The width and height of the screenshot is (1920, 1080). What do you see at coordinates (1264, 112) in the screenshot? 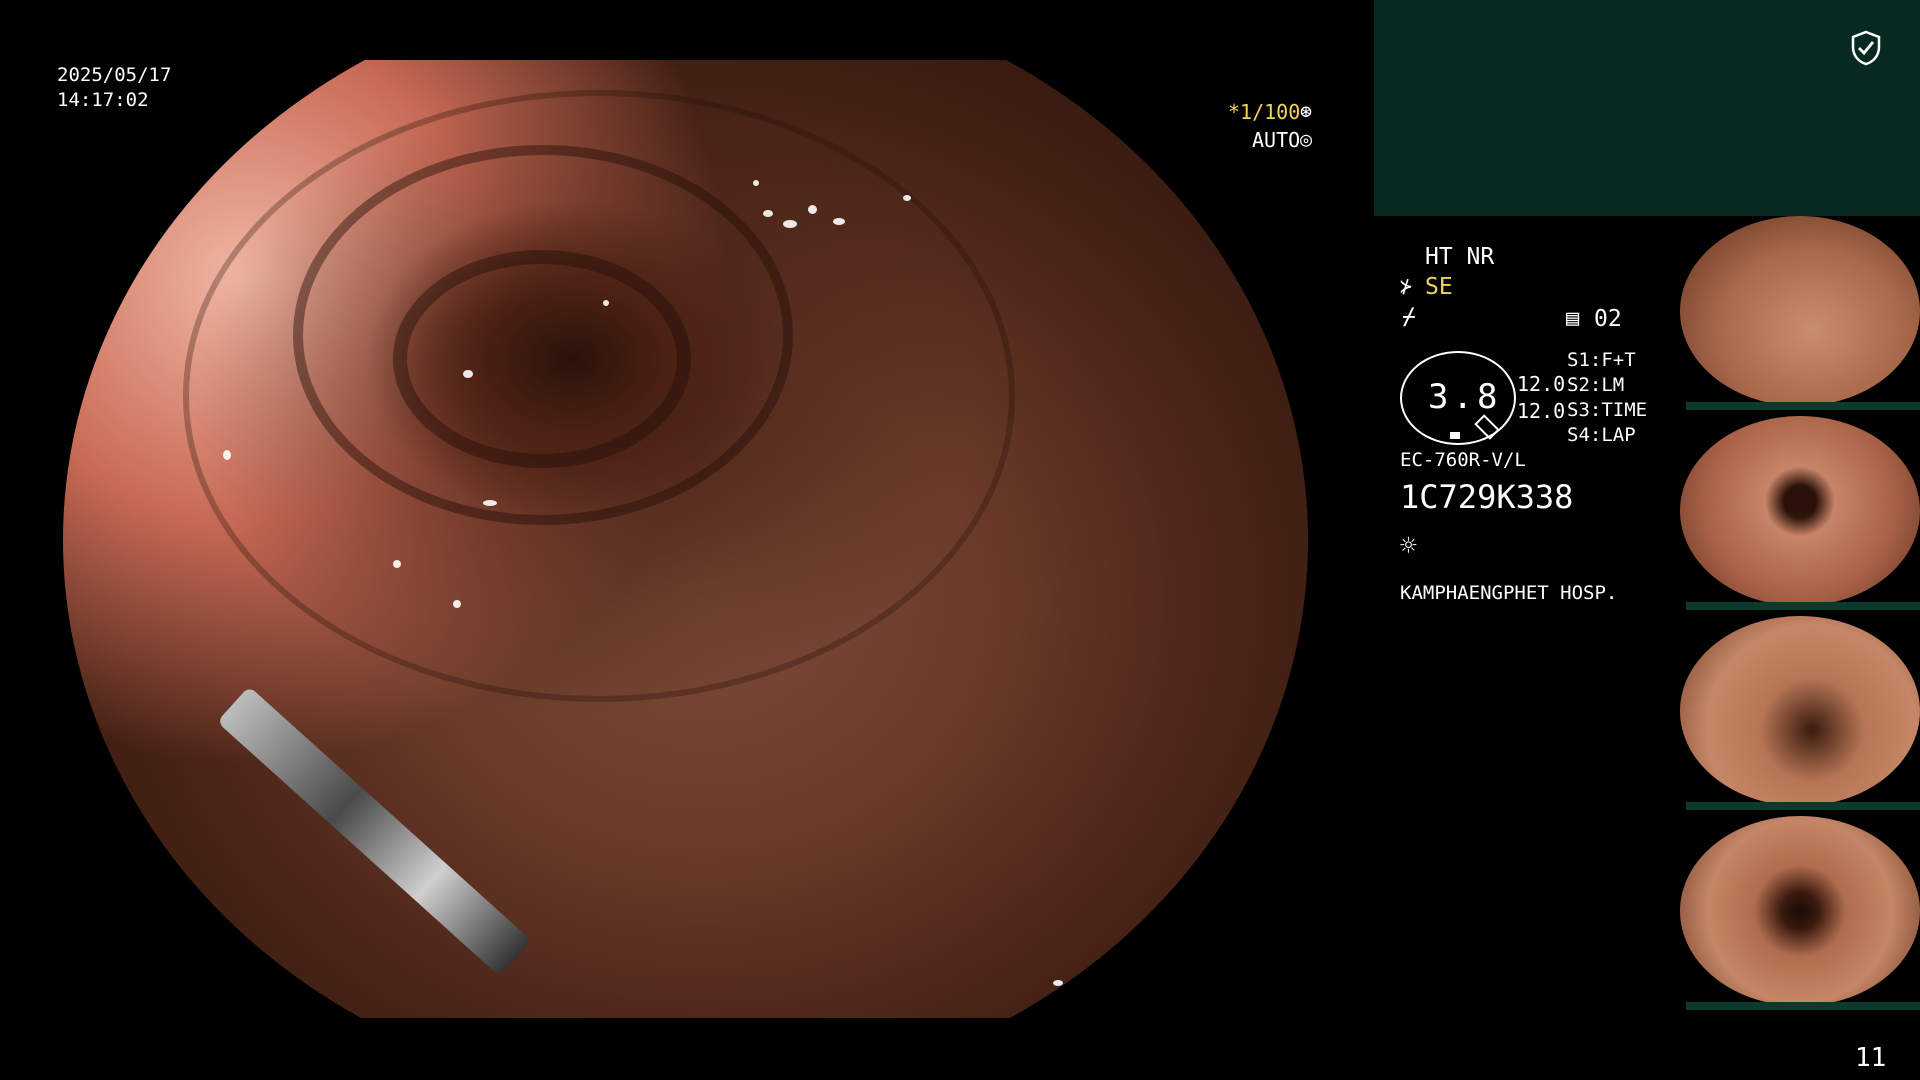
I see `shutter-speed: *1/100` at bounding box center [1264, 112].